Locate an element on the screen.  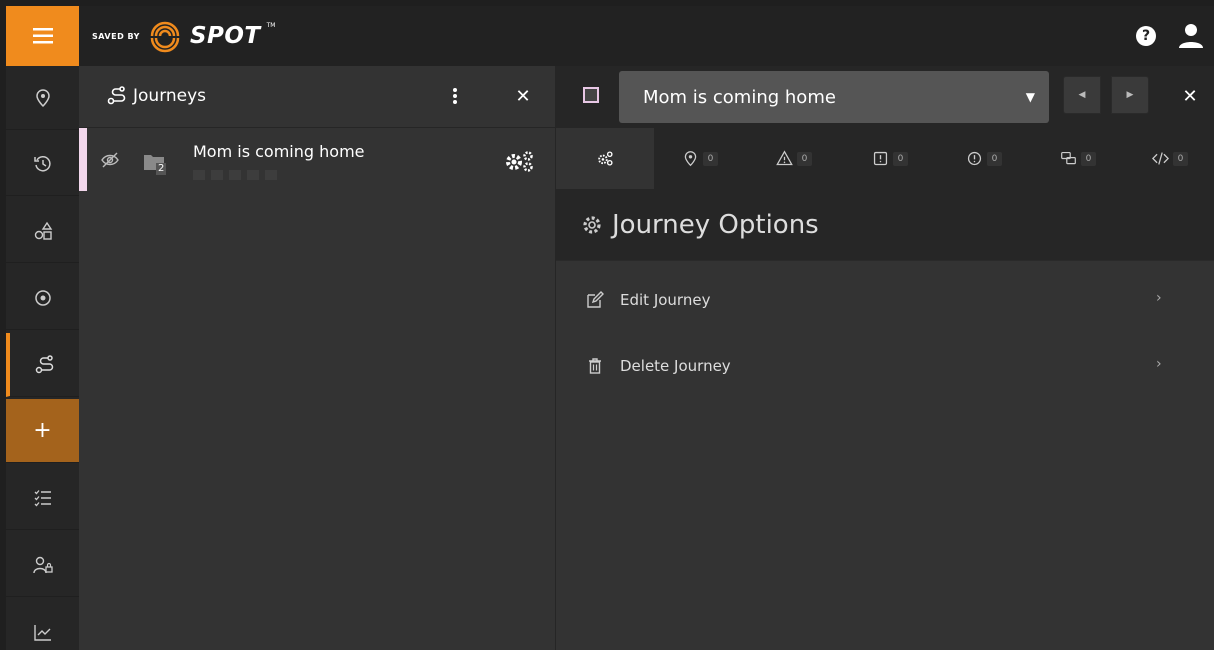
rail-item-add: + is located at coordinates (42, 431).